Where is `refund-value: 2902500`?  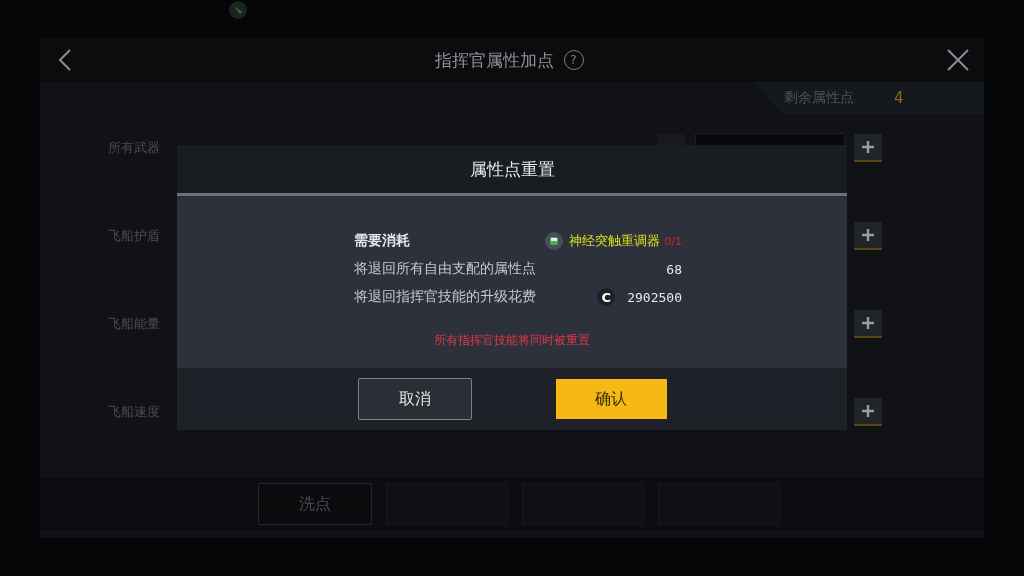
refund-value: 2902500 is located at coordinates (654, 297).